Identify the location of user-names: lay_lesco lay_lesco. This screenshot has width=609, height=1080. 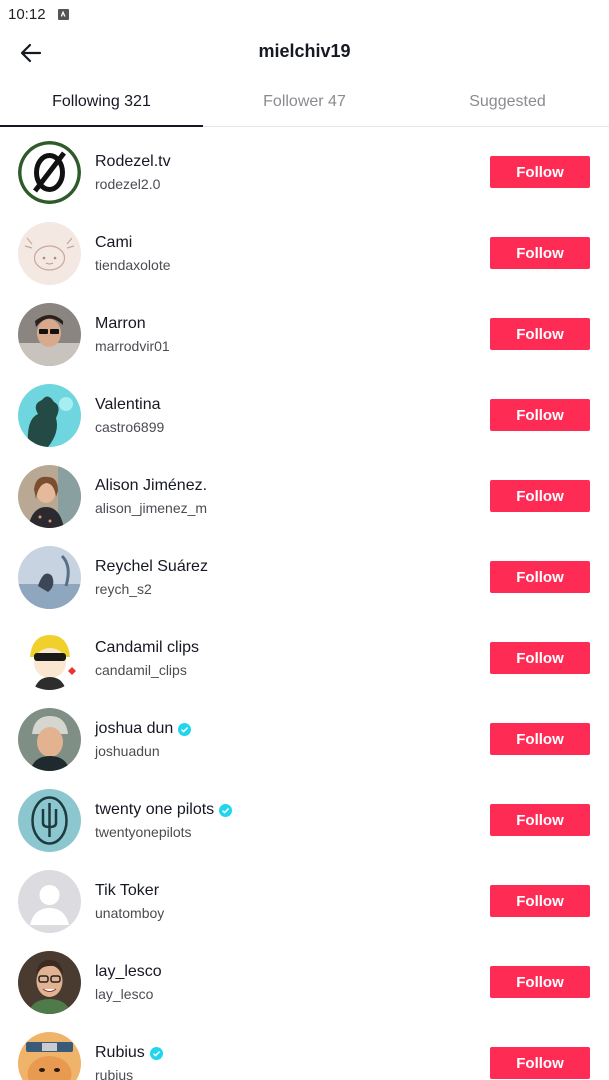
(128, 982).